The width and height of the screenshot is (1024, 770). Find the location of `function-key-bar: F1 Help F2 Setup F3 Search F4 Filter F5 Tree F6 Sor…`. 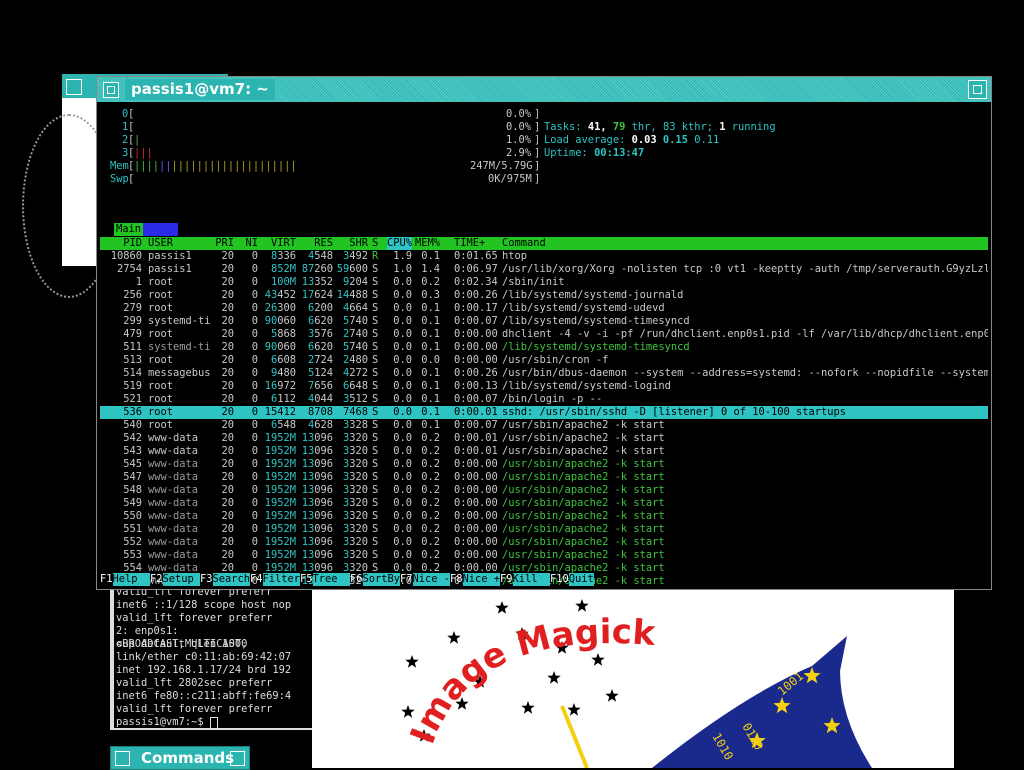

function-key-bar: F1 Help F2 Setup F3 Search F4 Filter F5 Tree F6 Sor… is located at coordinates (544, 579).